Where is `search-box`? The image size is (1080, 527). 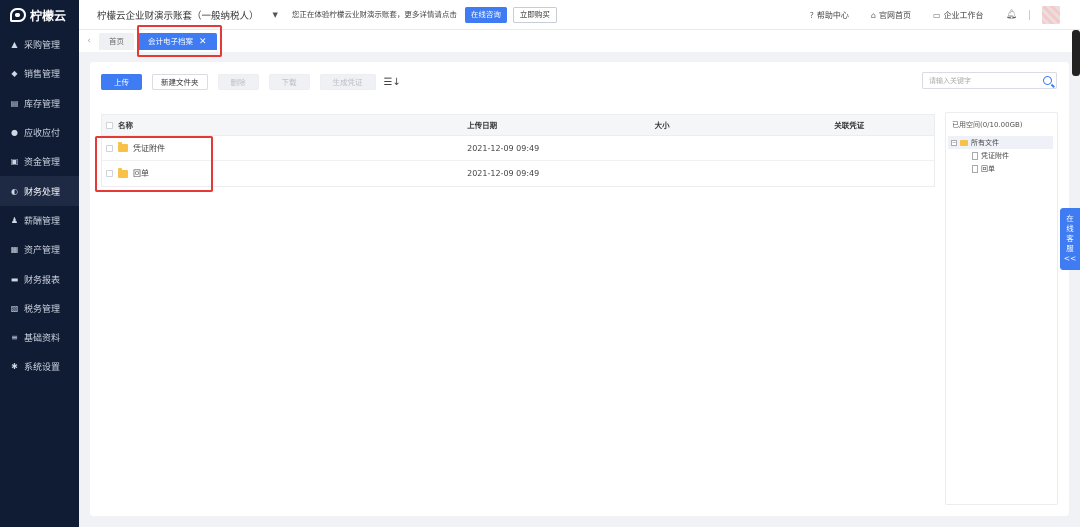
search-box is located at coordinates (989, 80).